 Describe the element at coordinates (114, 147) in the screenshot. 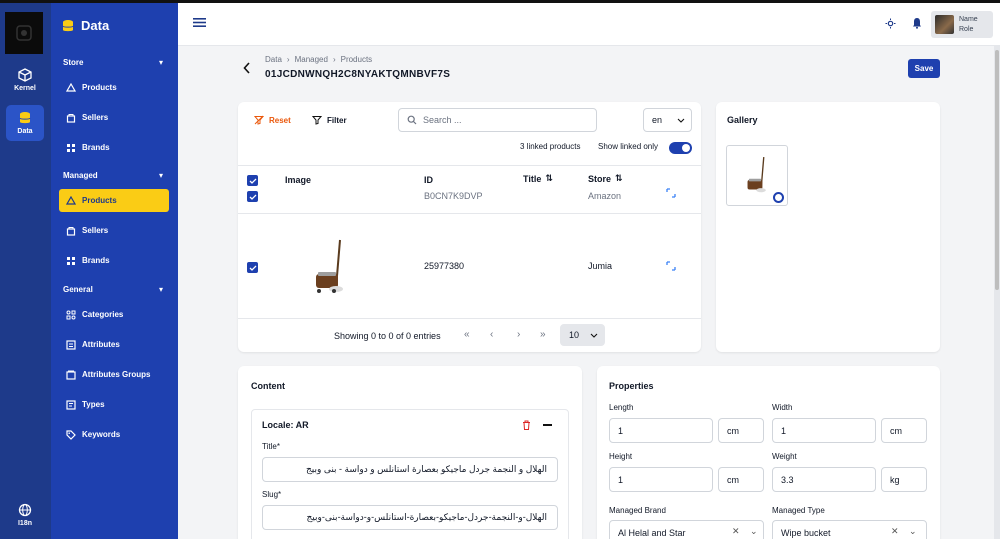

I see `sidebar-item-store-brands: Brands` at that location.